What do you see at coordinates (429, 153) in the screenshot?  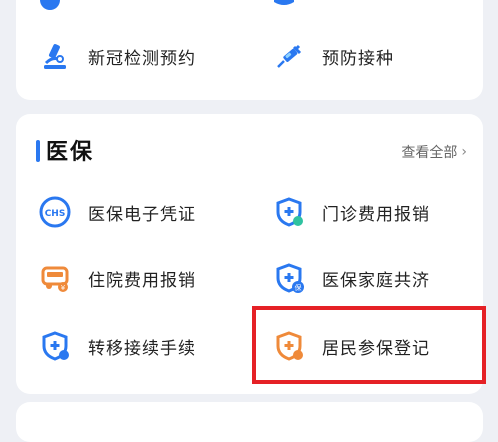 I see `view-all-label: 查看全部` at bounding box center [429, 153].